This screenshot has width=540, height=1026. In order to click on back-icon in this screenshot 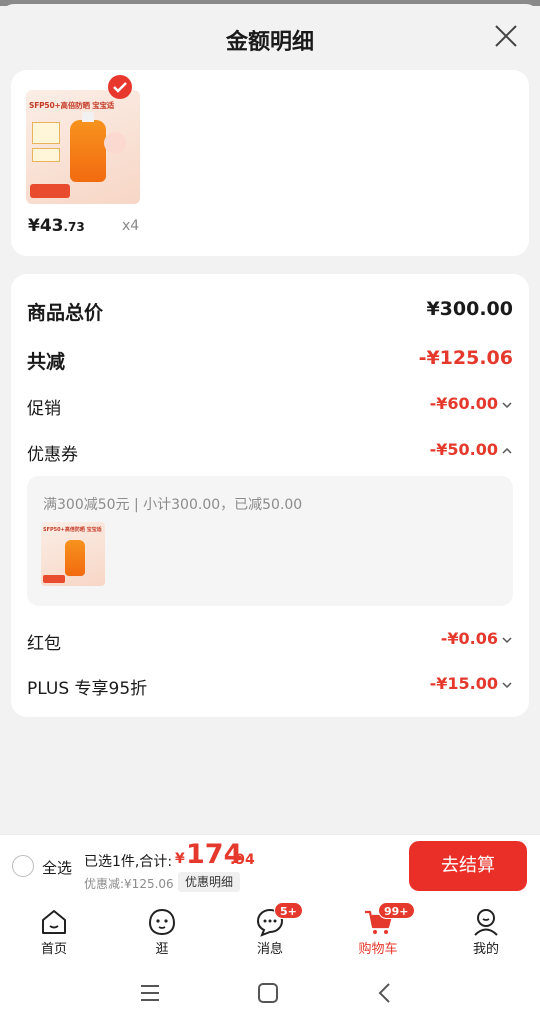, I will do `click(385, 993)`.